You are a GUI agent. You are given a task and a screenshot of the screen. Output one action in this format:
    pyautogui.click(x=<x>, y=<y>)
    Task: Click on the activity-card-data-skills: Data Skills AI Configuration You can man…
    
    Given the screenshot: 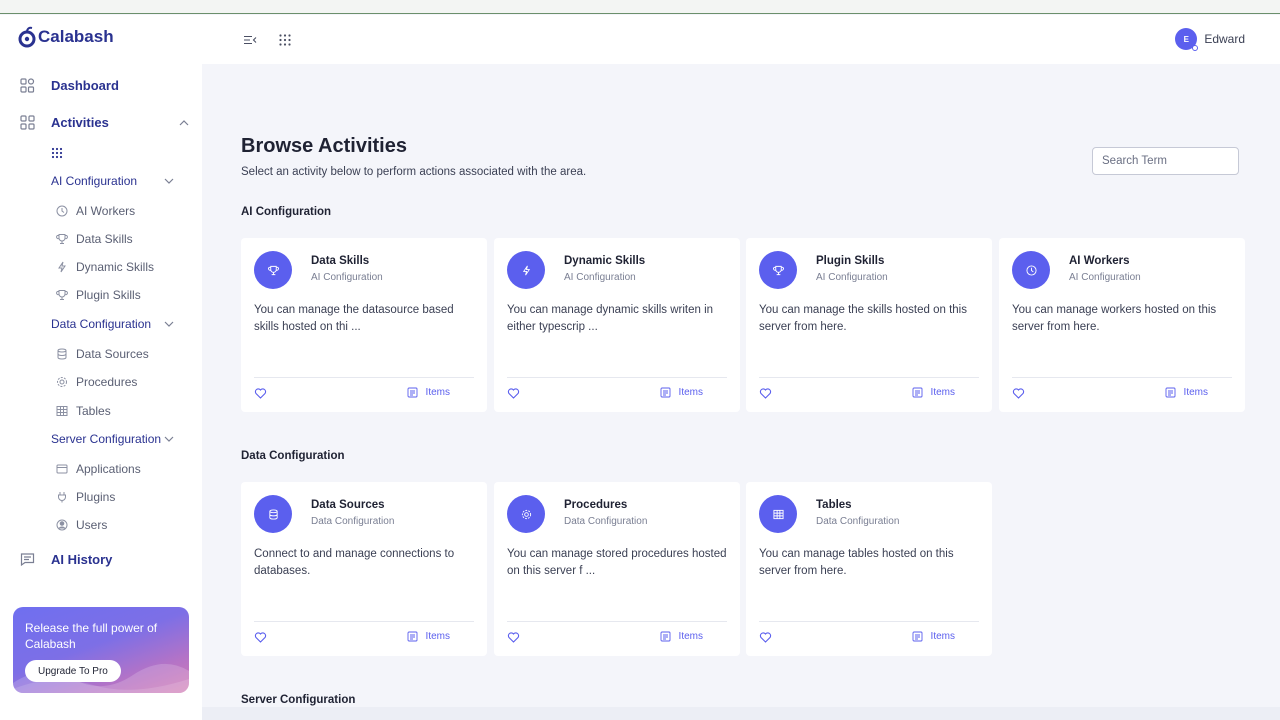 What is the action you would take?
    pyautogui.click(x=364, y=325)
    